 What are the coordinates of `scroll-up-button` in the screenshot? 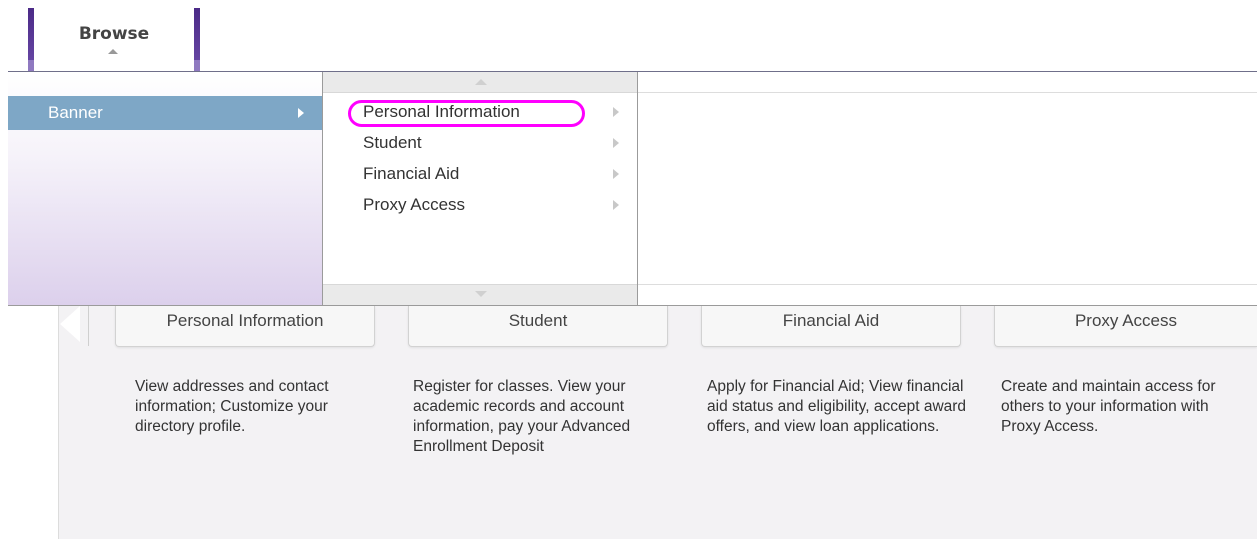 It's located at (480, 82).